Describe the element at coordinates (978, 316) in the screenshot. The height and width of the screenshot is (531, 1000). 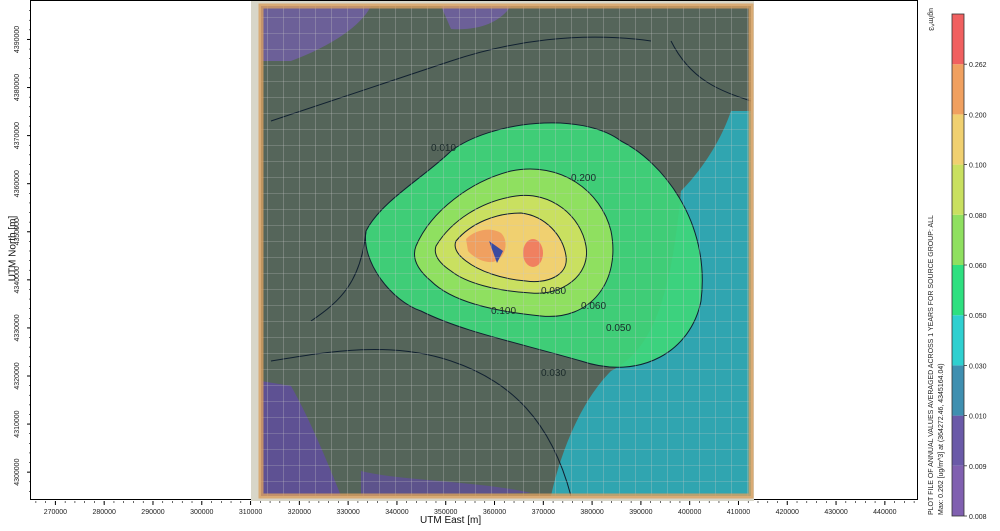
I see `colorbar-level: 0.050` at that location.